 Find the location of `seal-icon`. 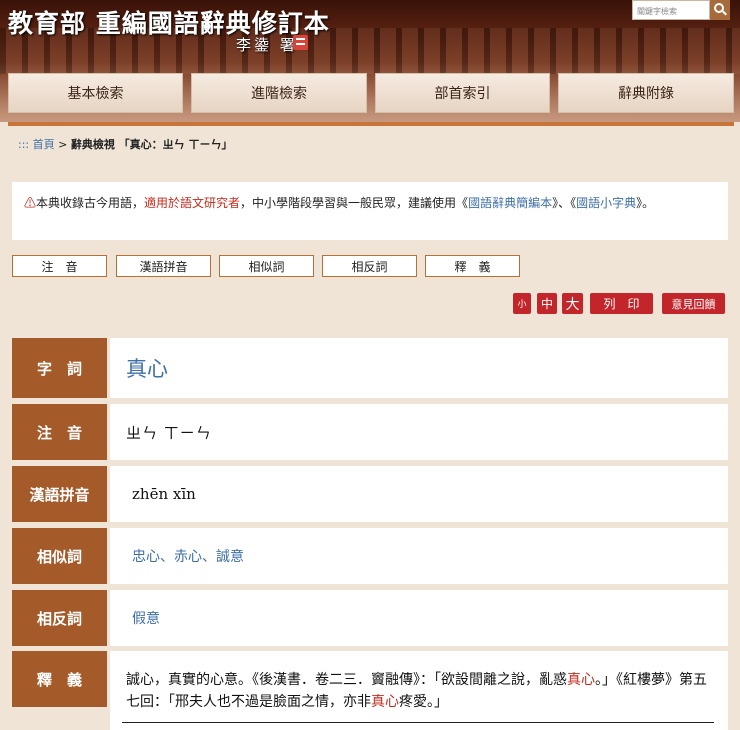

seal-icon is located at coordinates (300, 42).